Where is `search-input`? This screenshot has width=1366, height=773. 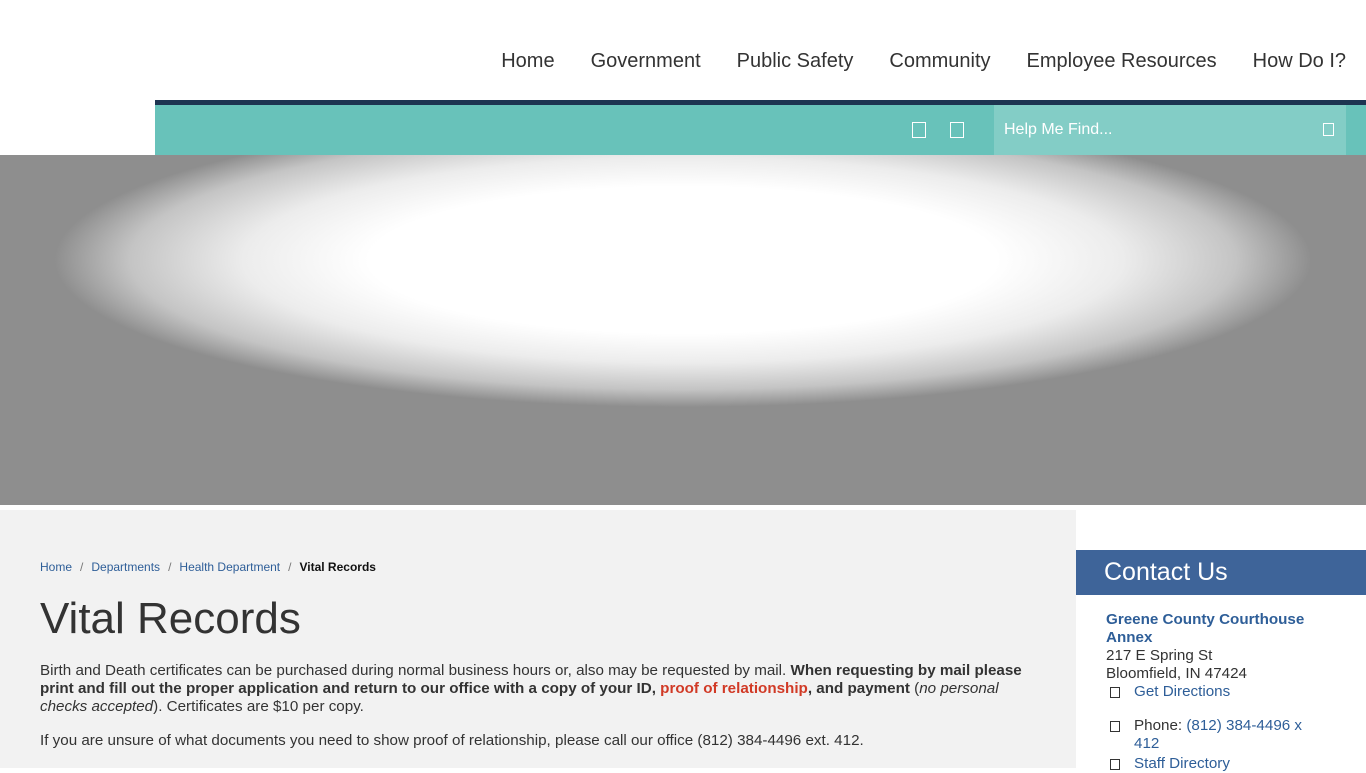
search-input is located at coordinates (1154, 130).